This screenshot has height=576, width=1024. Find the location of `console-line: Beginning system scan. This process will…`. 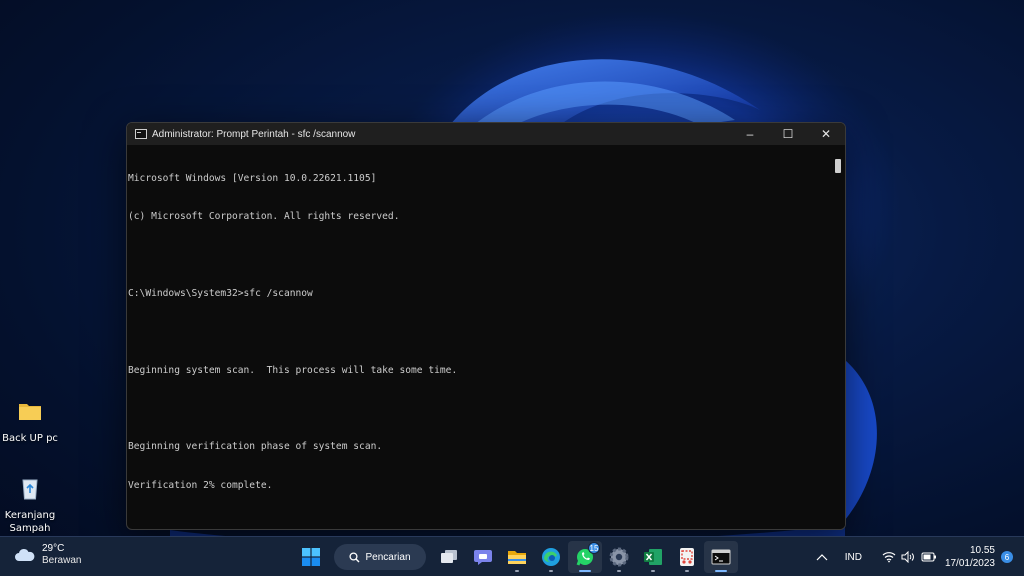

console-line: Beginning system scan. This process will… is located at coordinates (293, 370).